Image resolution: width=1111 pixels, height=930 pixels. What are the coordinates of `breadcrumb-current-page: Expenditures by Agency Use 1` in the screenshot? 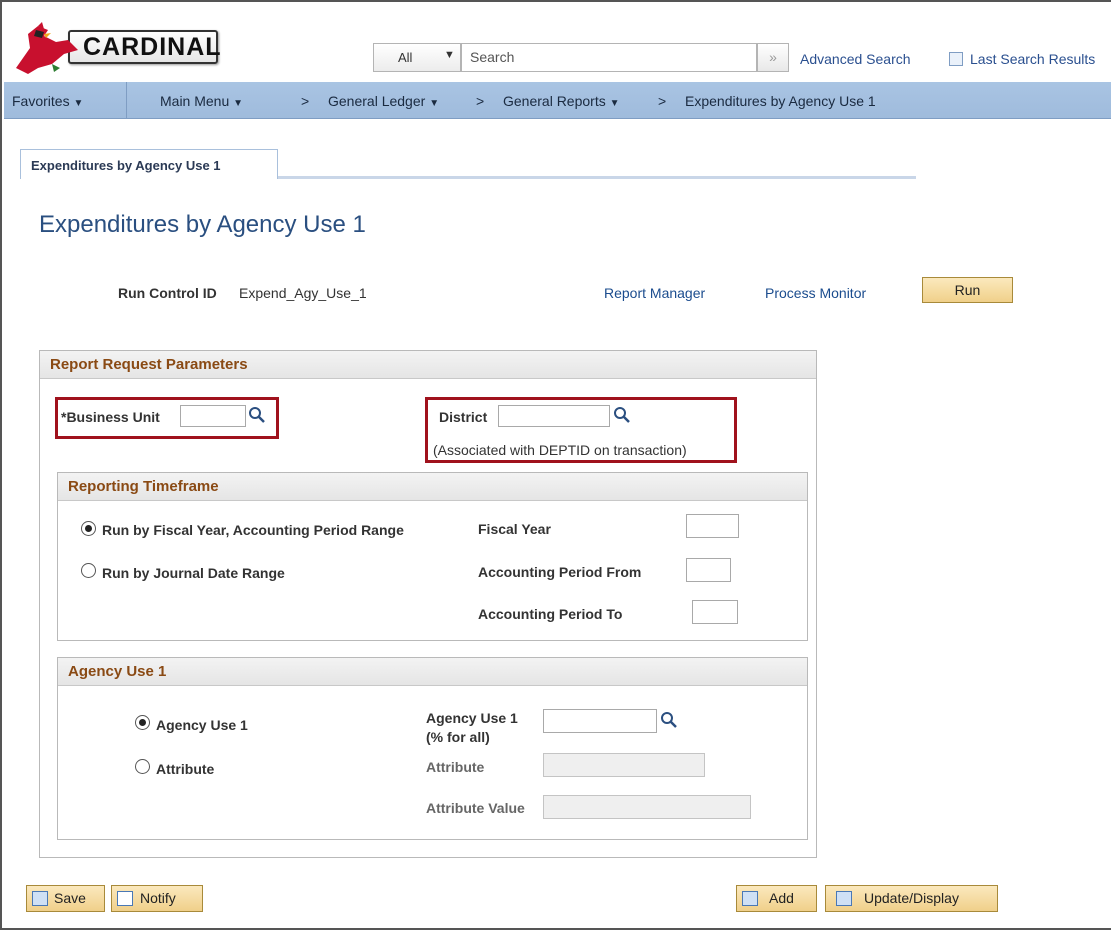 It's located at (780, 101).